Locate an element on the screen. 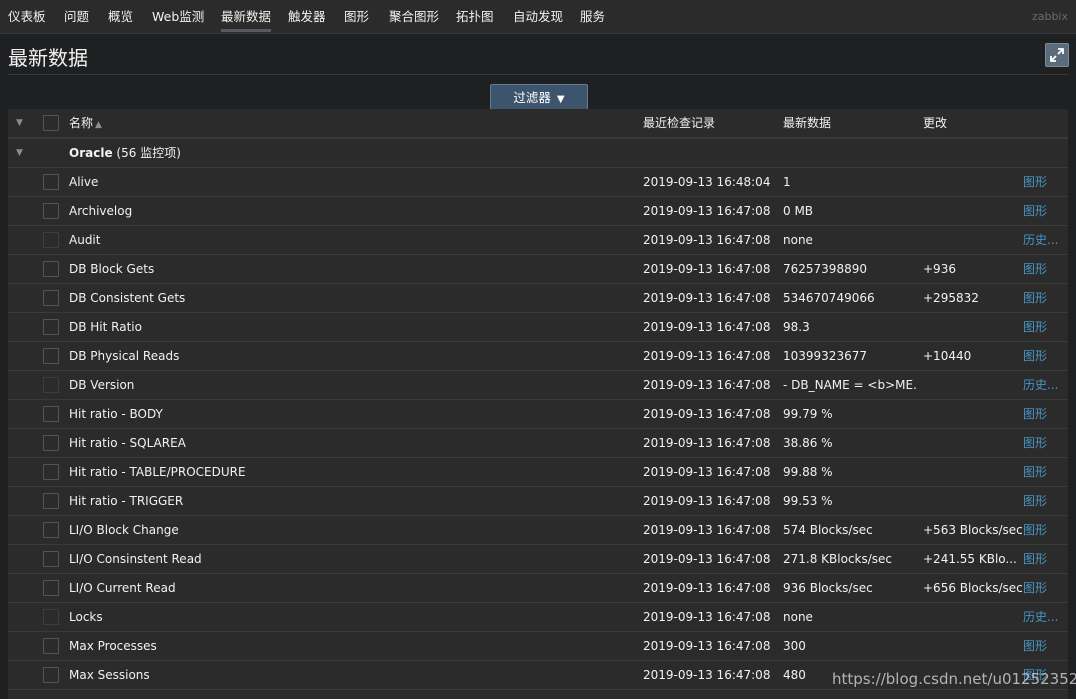 This screenshot has width=1076, height=699. nav-item-0: 仪表板 is located at coordinates (27, 16).